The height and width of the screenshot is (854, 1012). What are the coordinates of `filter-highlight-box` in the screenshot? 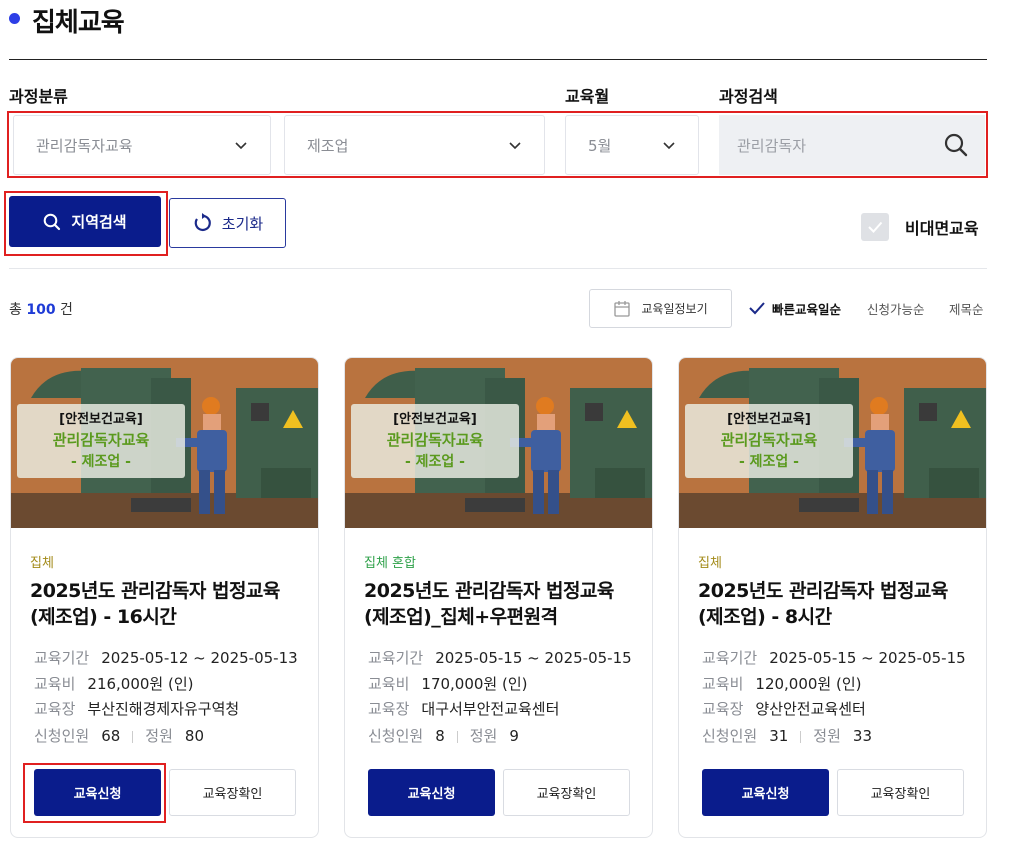 It's located at (497, 144).